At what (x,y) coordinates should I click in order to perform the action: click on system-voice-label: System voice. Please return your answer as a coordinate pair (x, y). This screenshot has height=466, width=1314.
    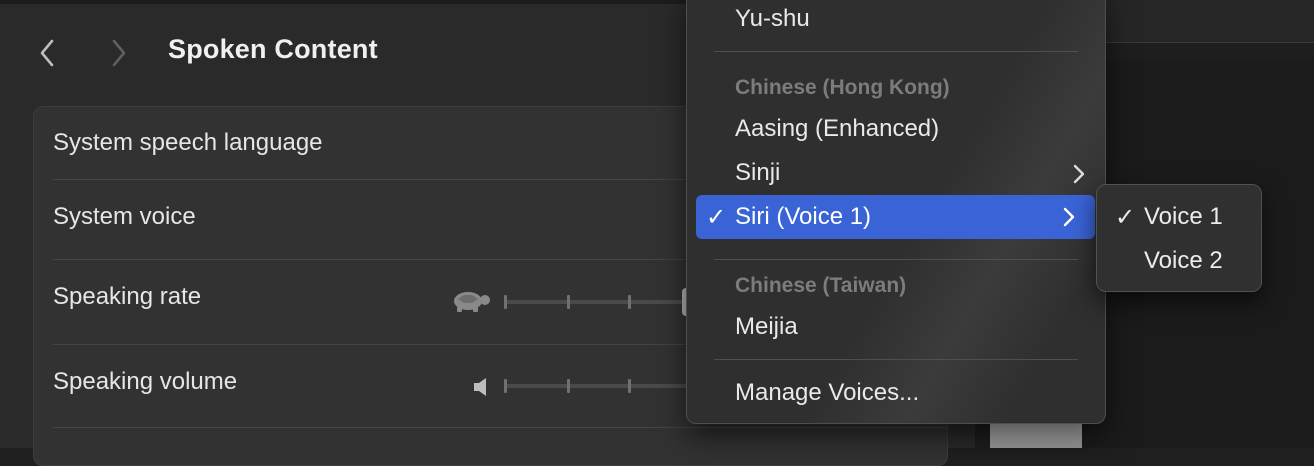
    Looking at the image, I should click on (124, 216).